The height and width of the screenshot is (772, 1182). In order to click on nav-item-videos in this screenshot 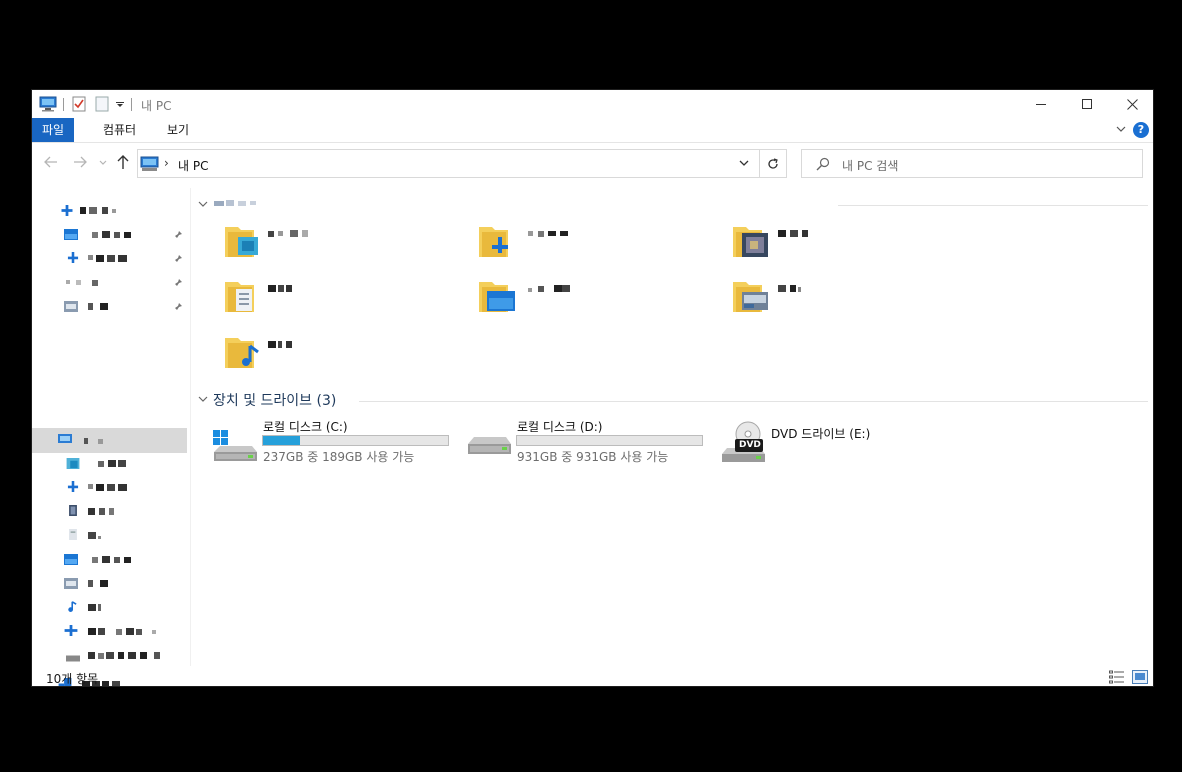, I will do `click(109, 512)`.